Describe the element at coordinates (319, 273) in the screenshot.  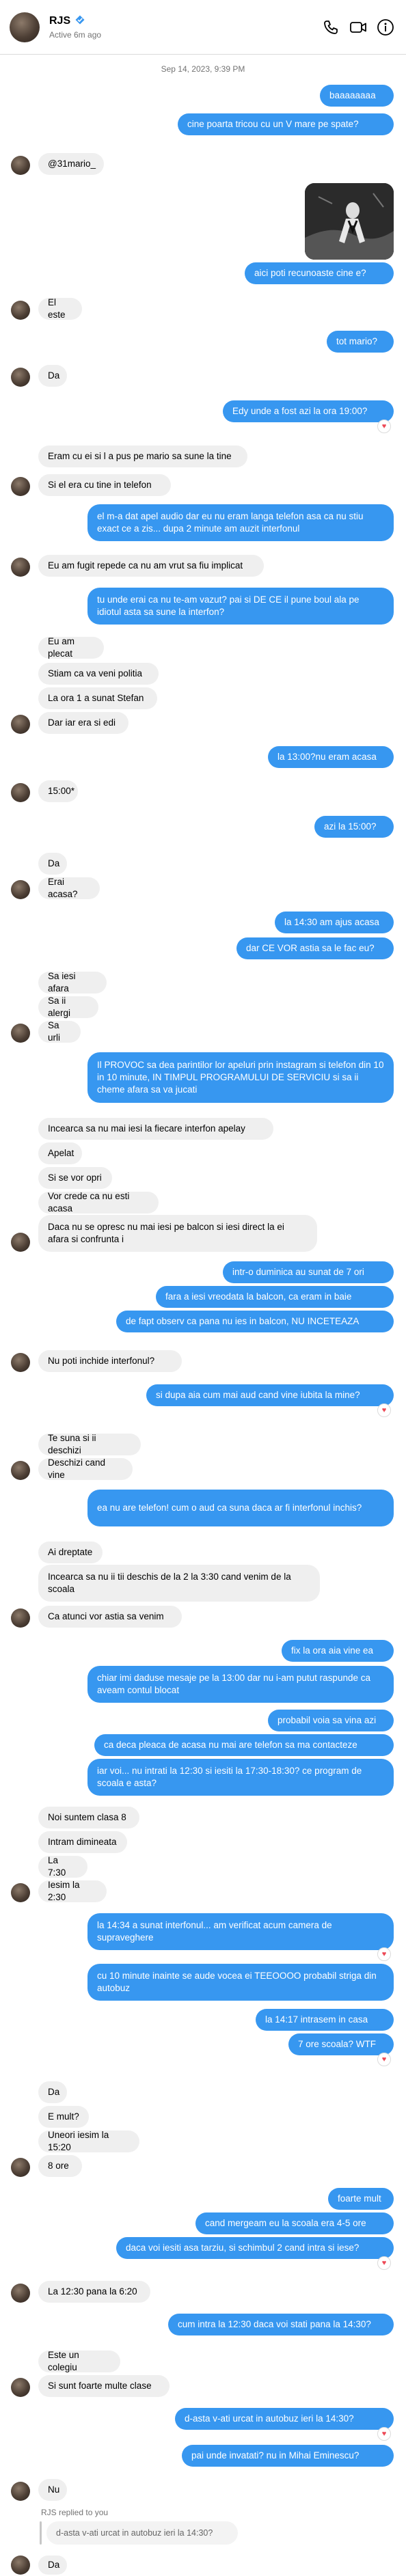
I see `outgoing-message-bubble: aici poti recunoaste cine e?` at that location.